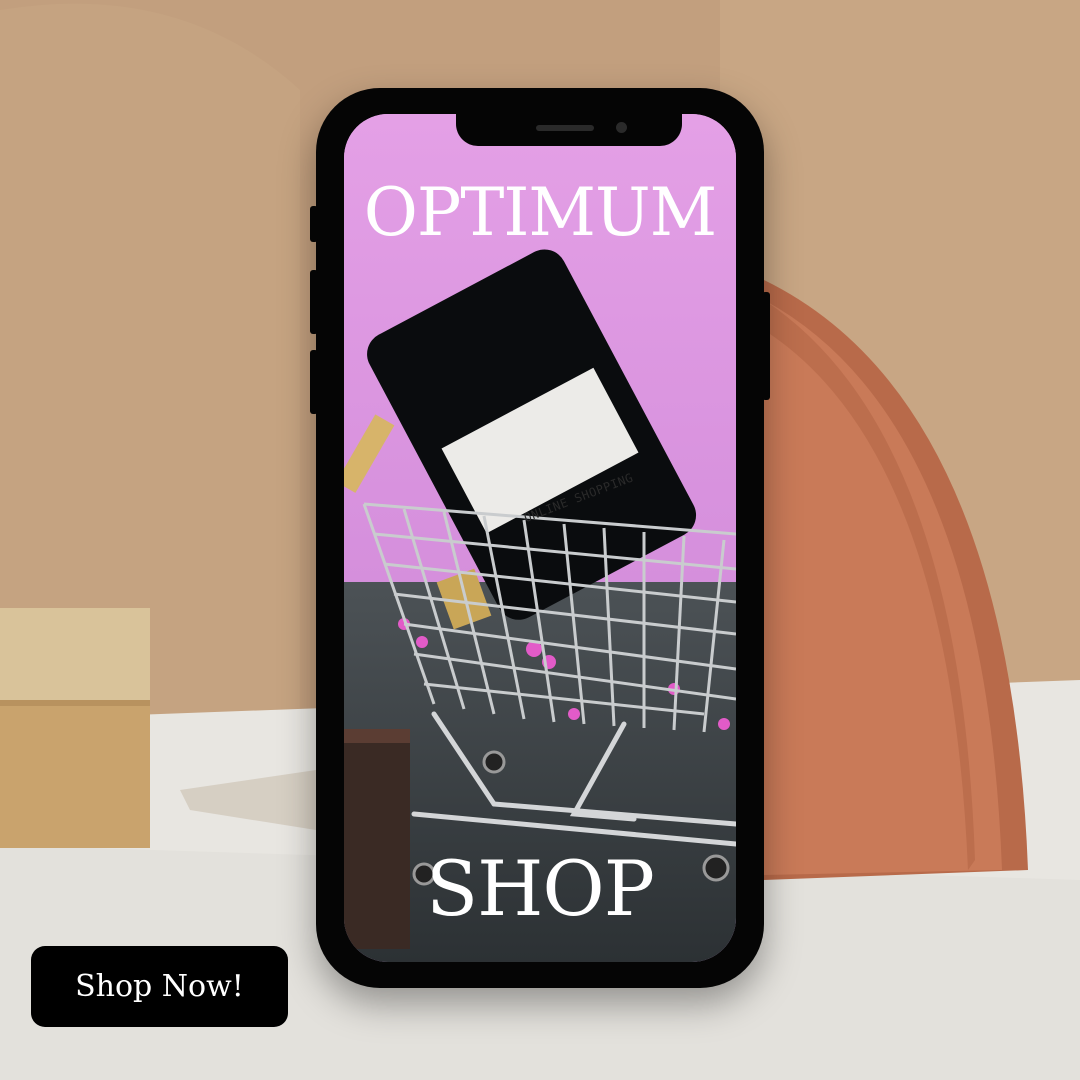 The width and height of the screenshot is (1080, 1080). What do you see at coordinates (540, 888) in the screenshot?
I see `hero-title-bottom: SHOP` at bounding box center [540, 888].